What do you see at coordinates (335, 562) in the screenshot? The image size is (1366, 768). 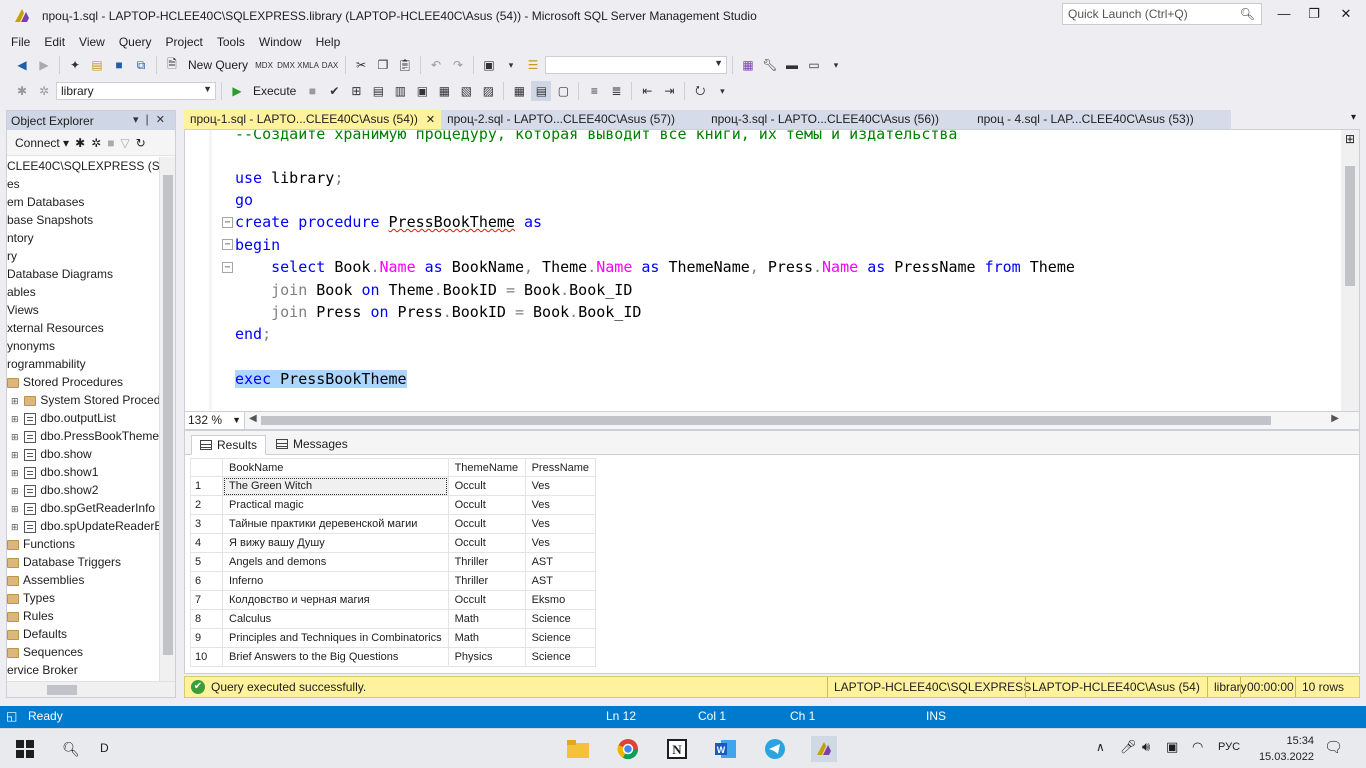 I see `table-cell: Angels and demons` at bounding box center [335, 562].